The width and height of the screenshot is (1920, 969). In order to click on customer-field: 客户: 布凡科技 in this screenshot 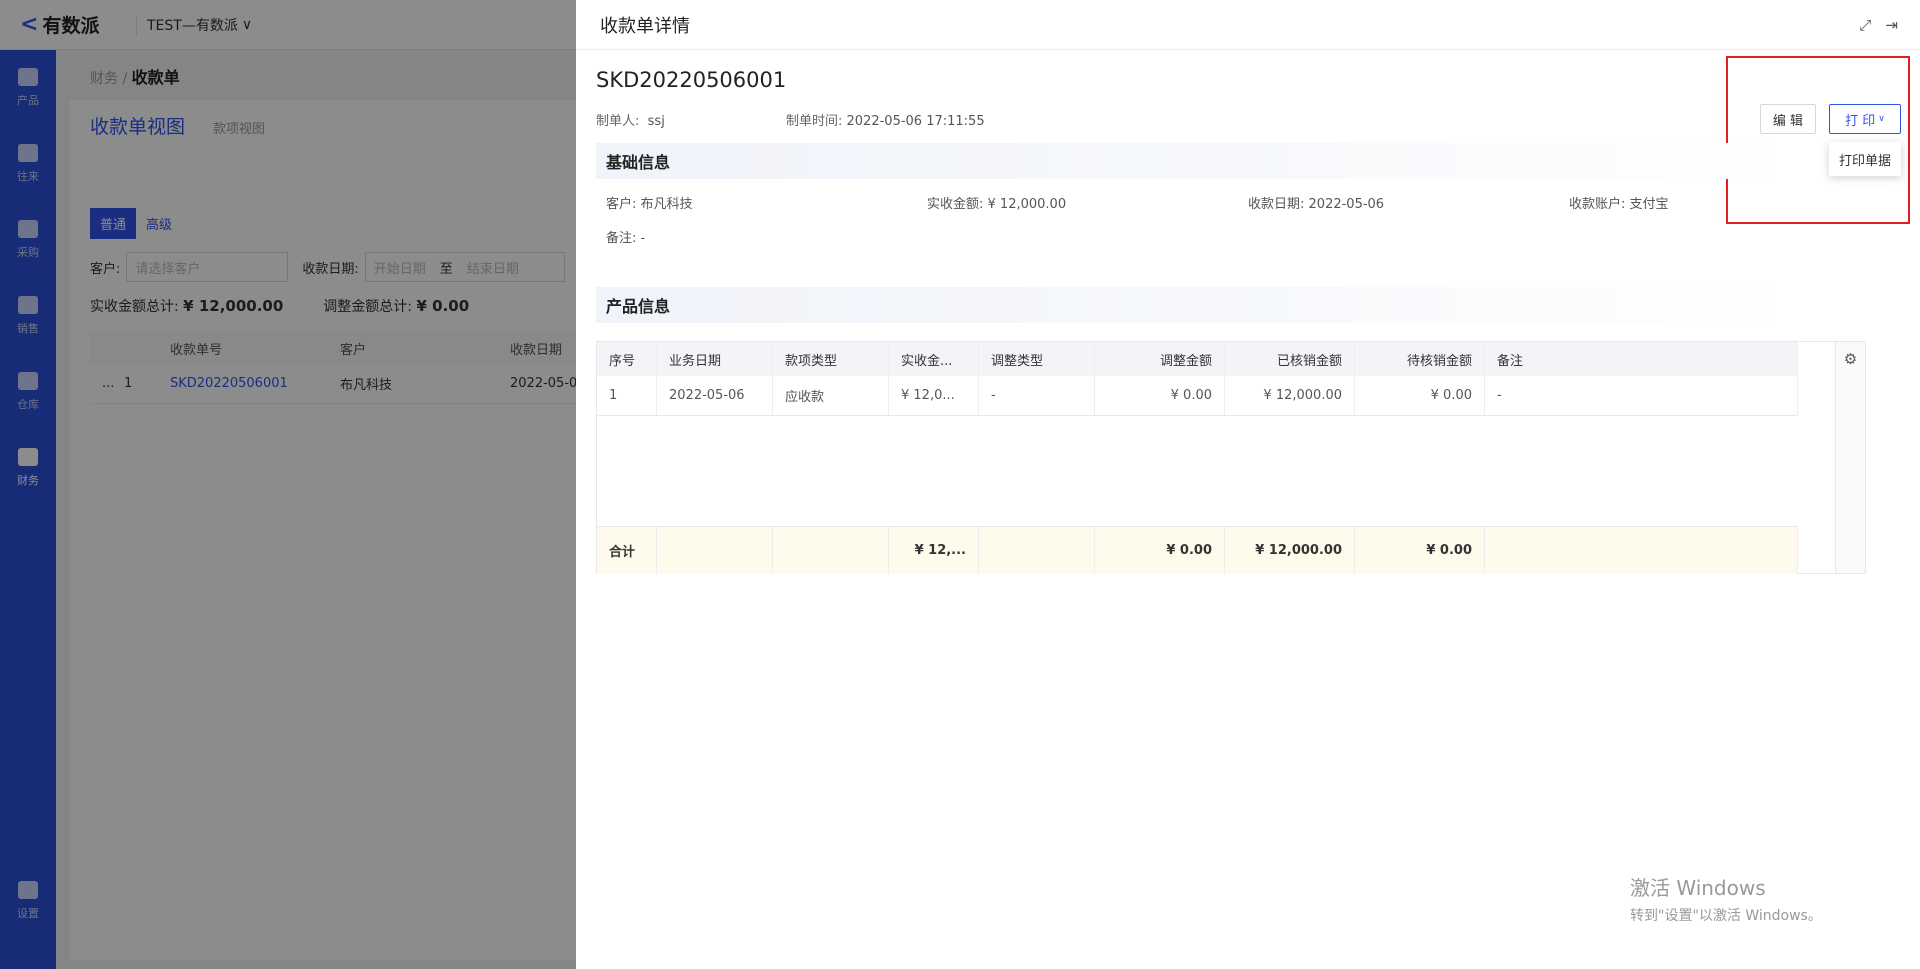, I will do `click(649, 204)`.